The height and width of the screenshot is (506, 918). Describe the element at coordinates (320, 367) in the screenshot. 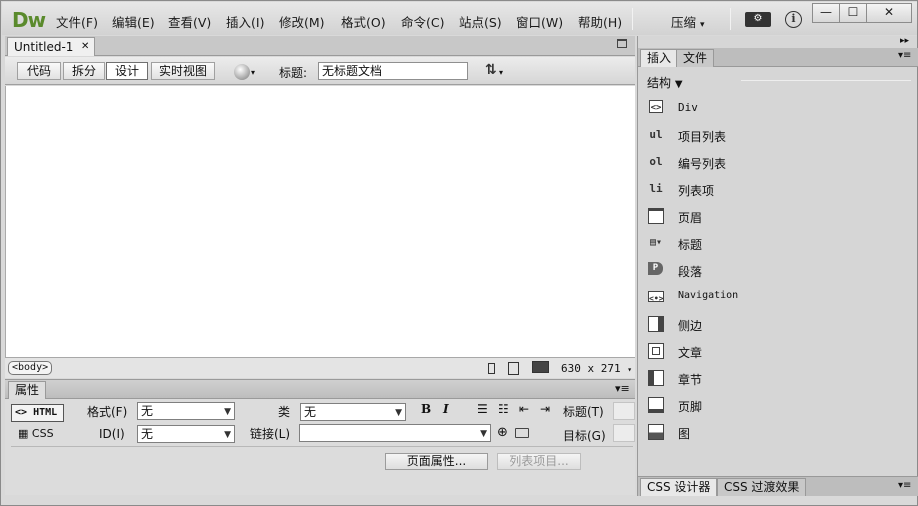

I see `status-bar: <body> 630 x 271 ▾` at that location.